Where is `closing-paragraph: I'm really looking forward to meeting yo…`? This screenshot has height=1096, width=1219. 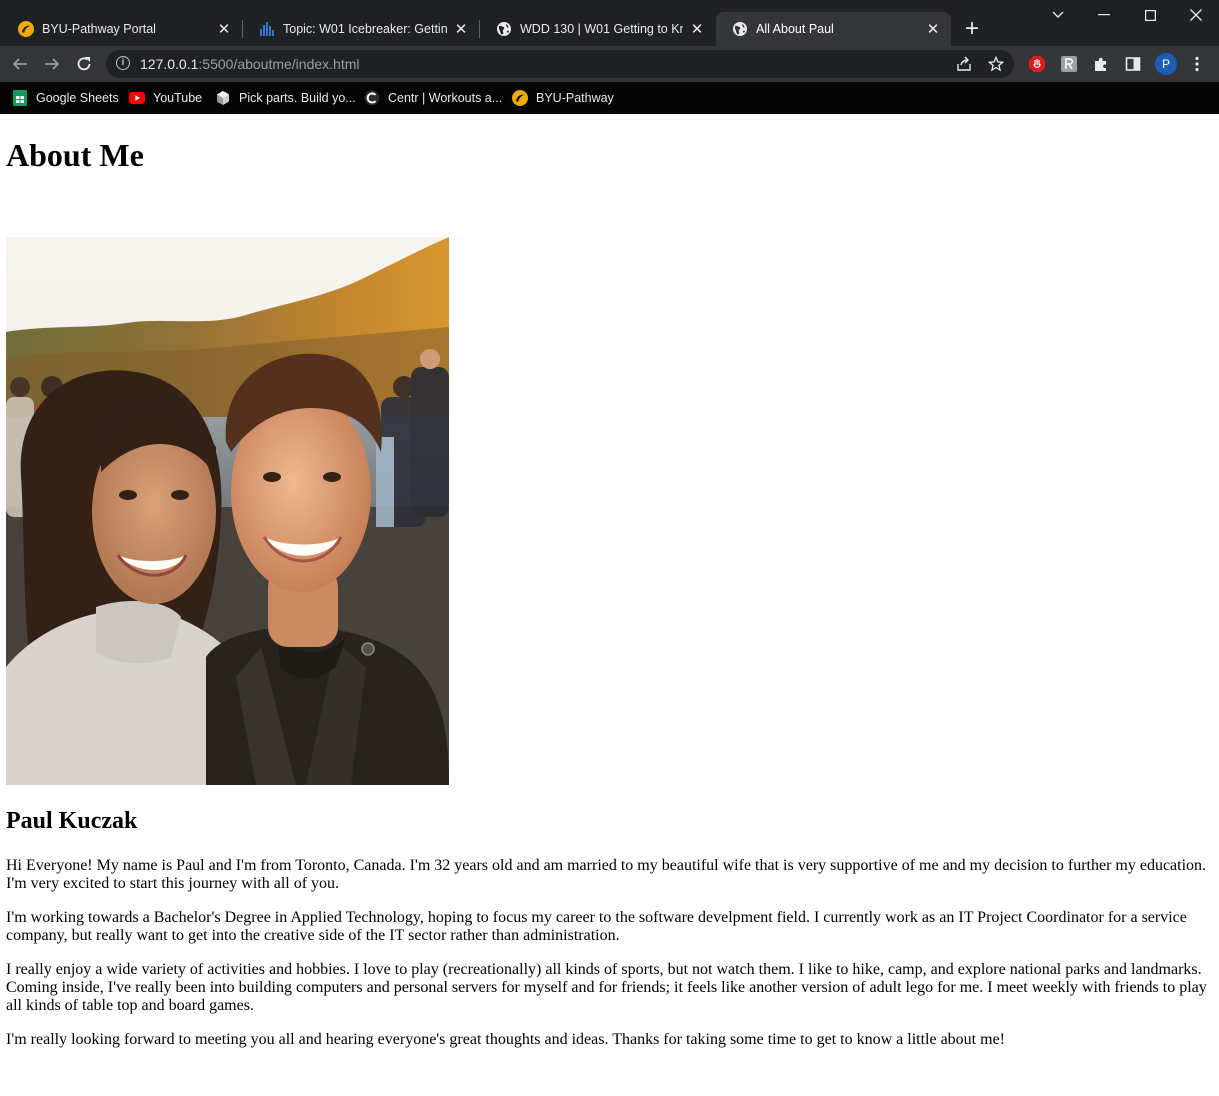 closing-paragraph: I'm really looking forward to meeting yo… is located at coordinates (505, 1039).